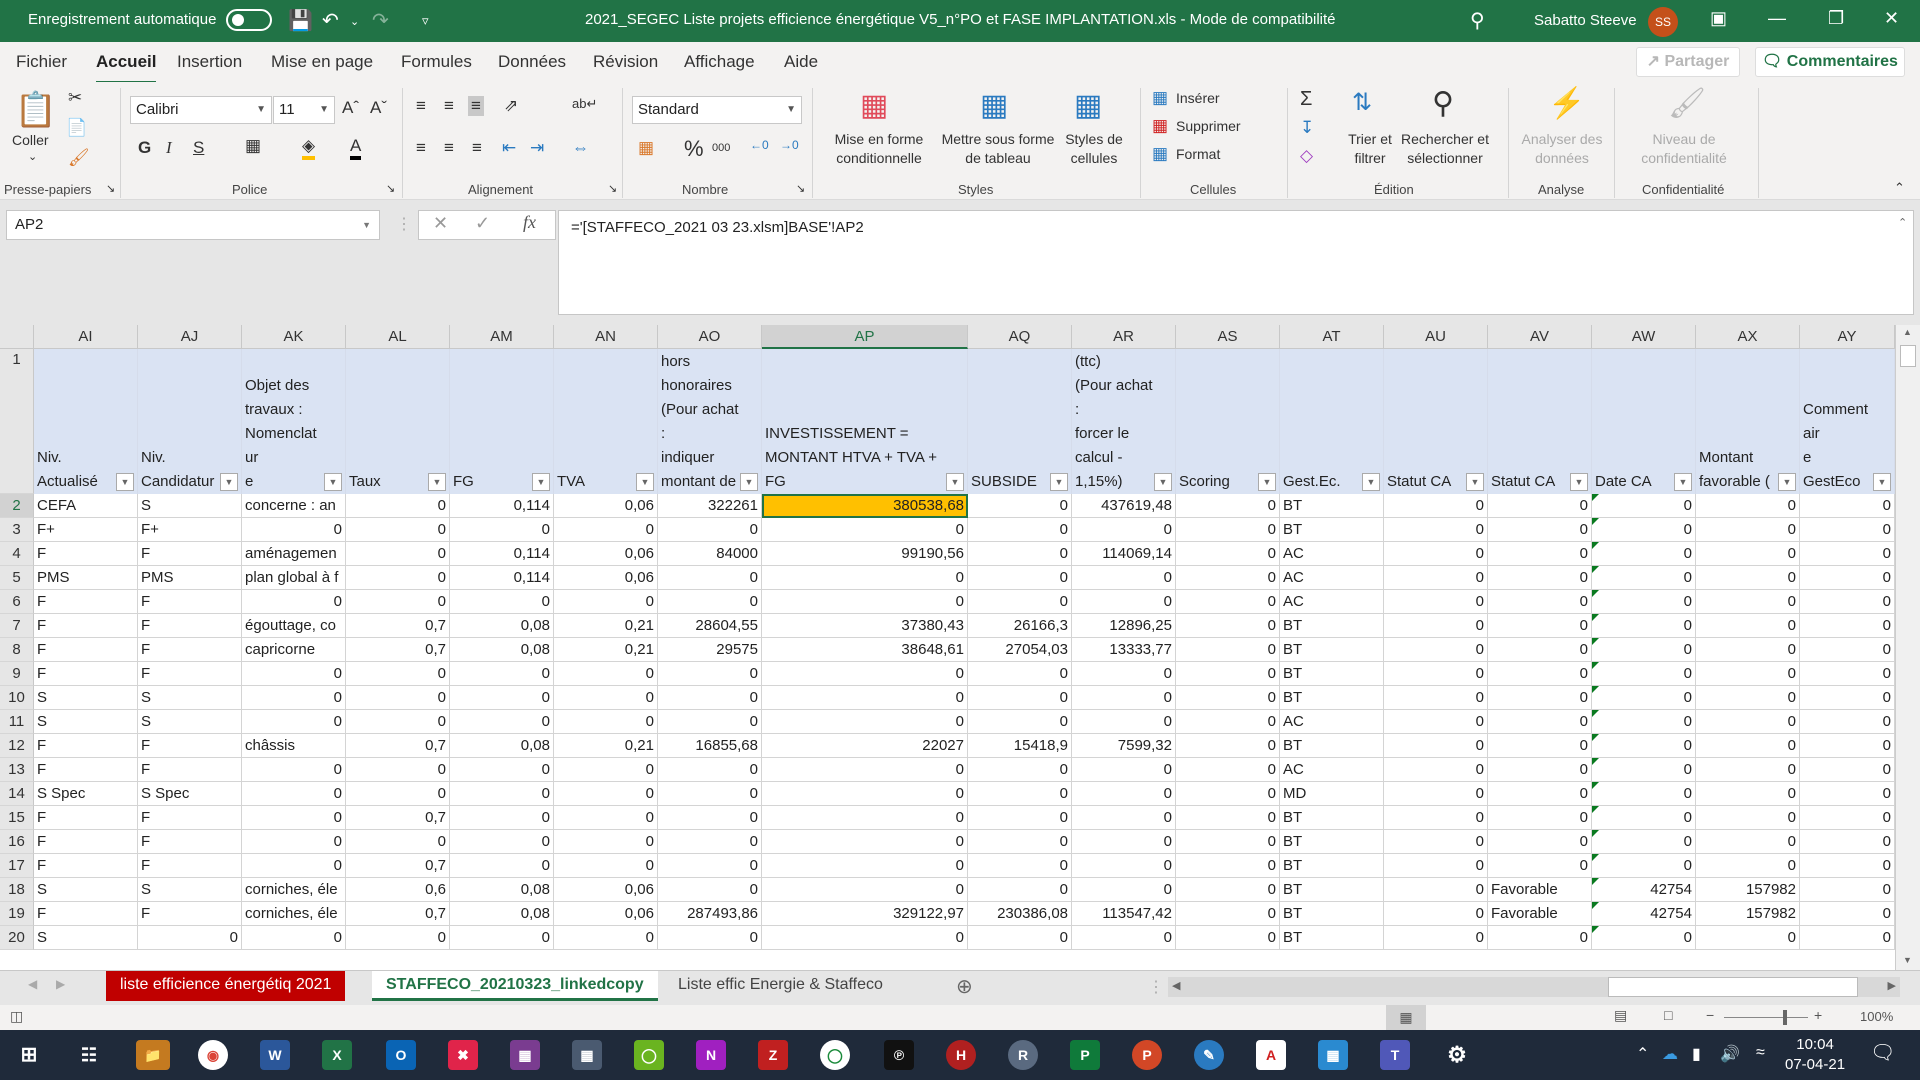 This screenshot has width=1920, height=1080. What do you see at coordinates (759, 145) in the screenshot?
I see `increase-decimal-icon: ←0` at bounding box center [759, 145].